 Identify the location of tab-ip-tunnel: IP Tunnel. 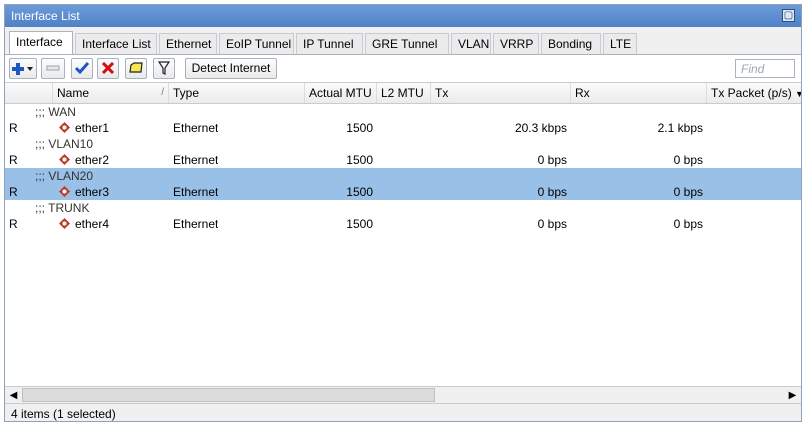
(329, 44).